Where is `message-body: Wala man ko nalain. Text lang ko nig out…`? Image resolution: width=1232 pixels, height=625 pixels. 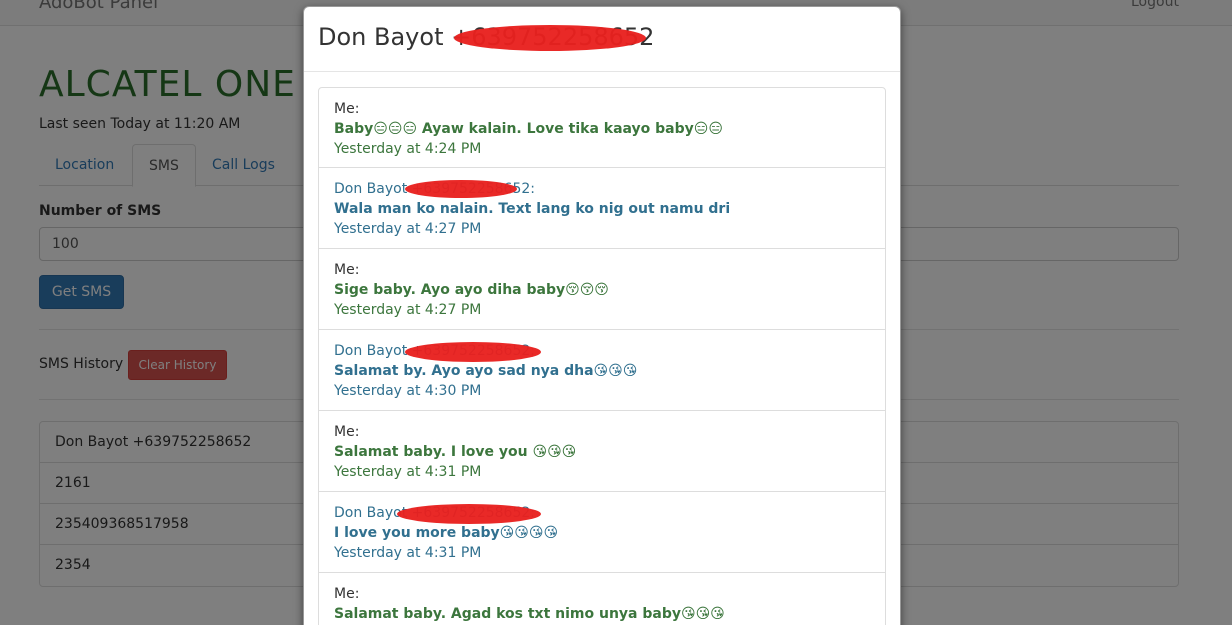
message-body: Wala man ko nalain. Text lang ko nig out… is located at coordinates (532, 209).